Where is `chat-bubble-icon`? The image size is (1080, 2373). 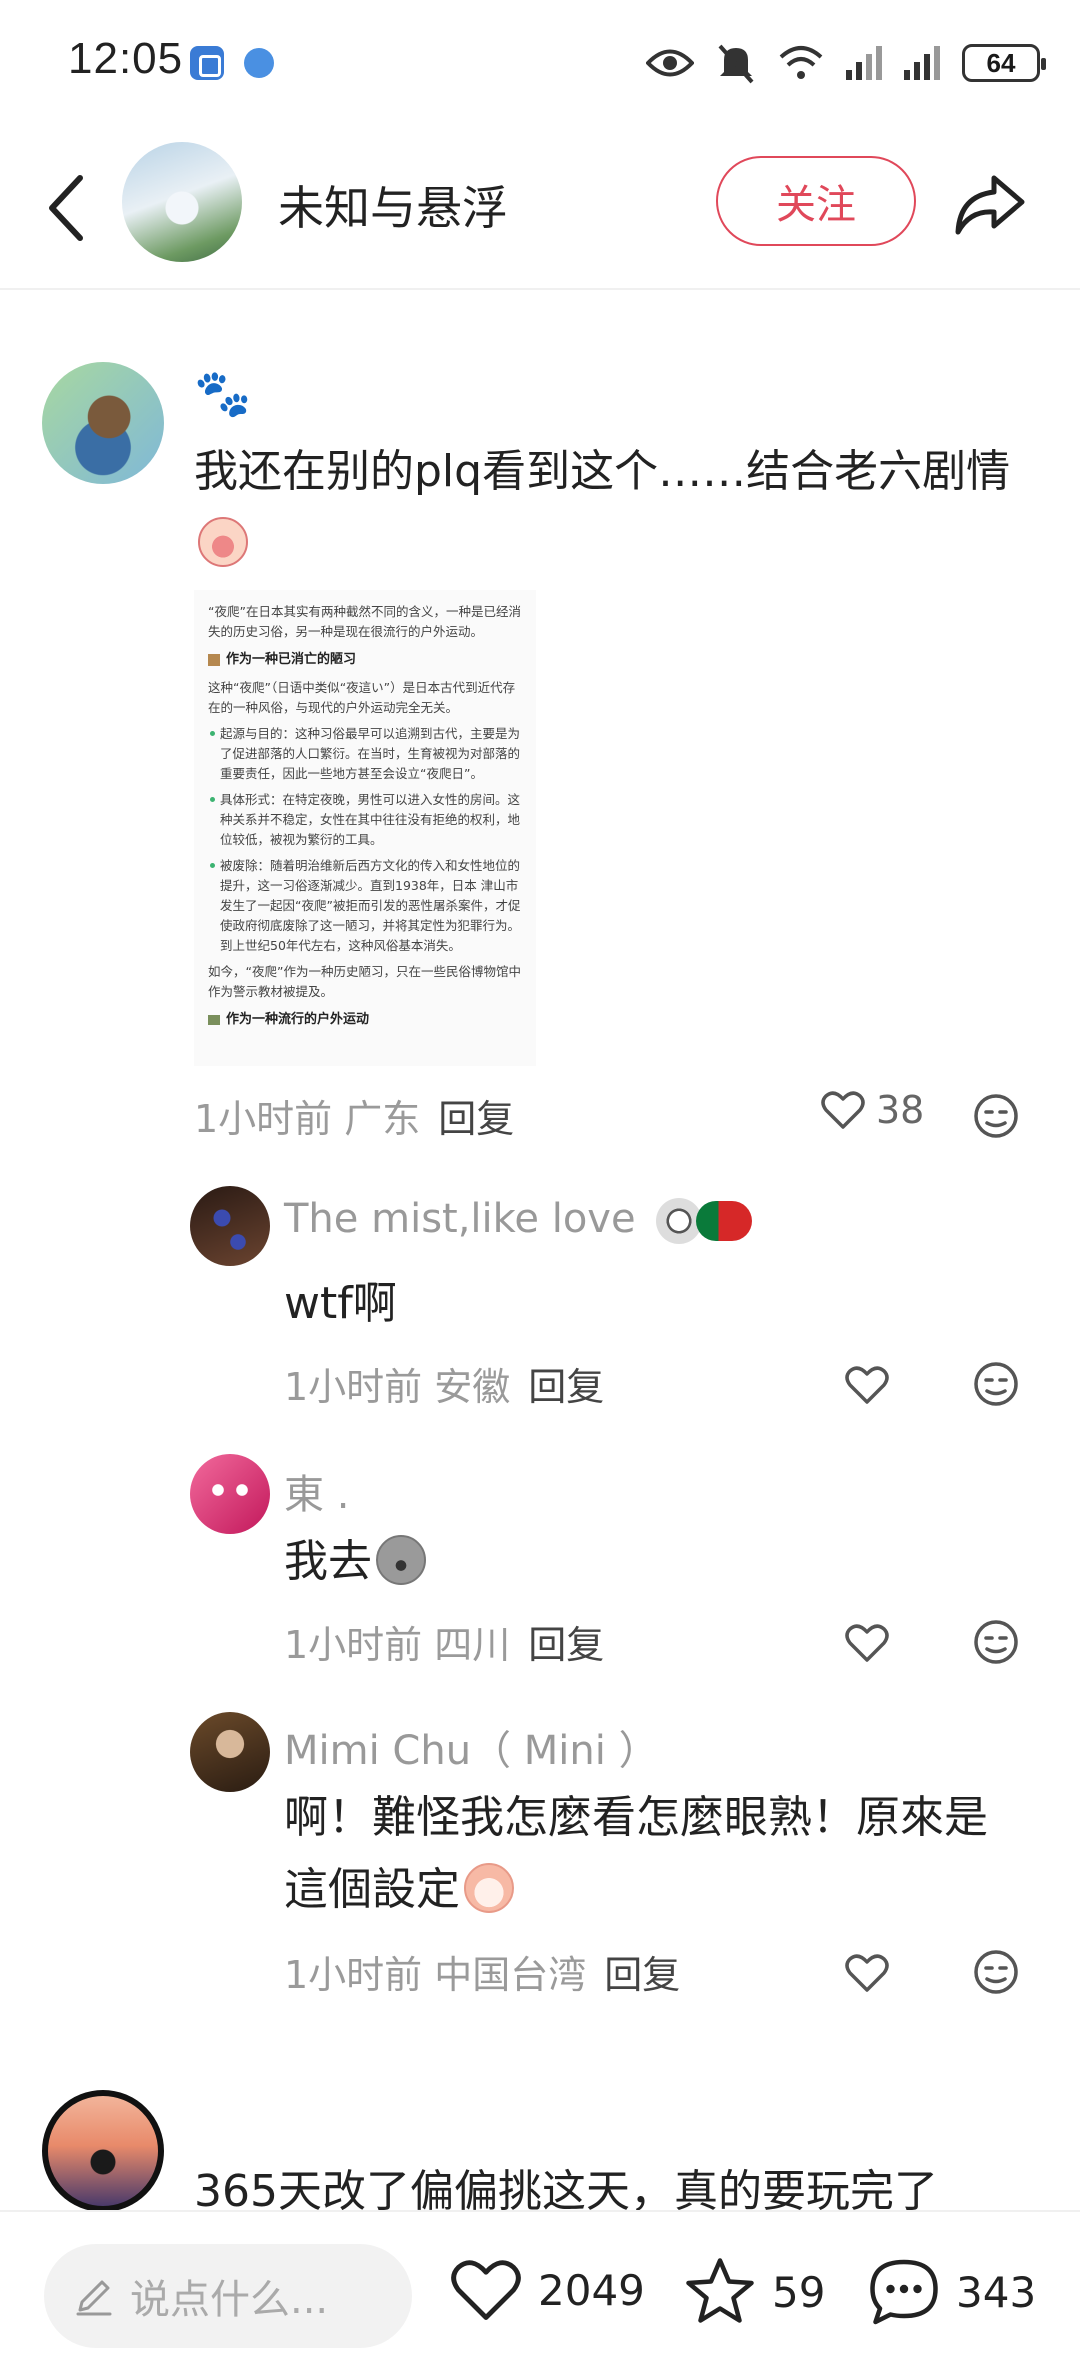
chat-bubble-icon is located at coordinates (904, 2292).